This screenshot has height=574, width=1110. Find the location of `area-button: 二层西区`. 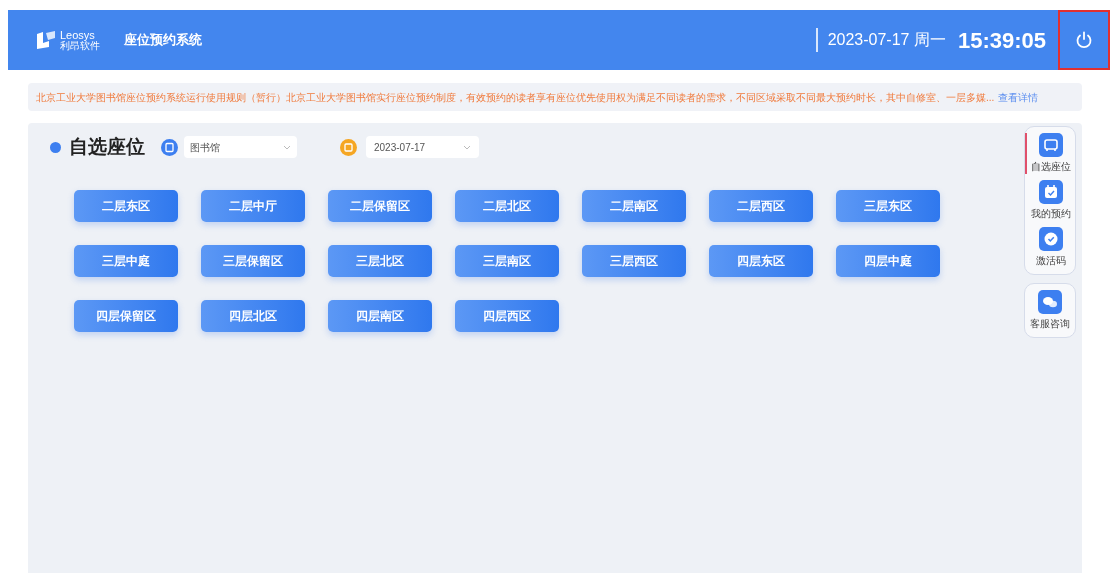

area-button: 二层西区 is located at coordinates (761, 205).